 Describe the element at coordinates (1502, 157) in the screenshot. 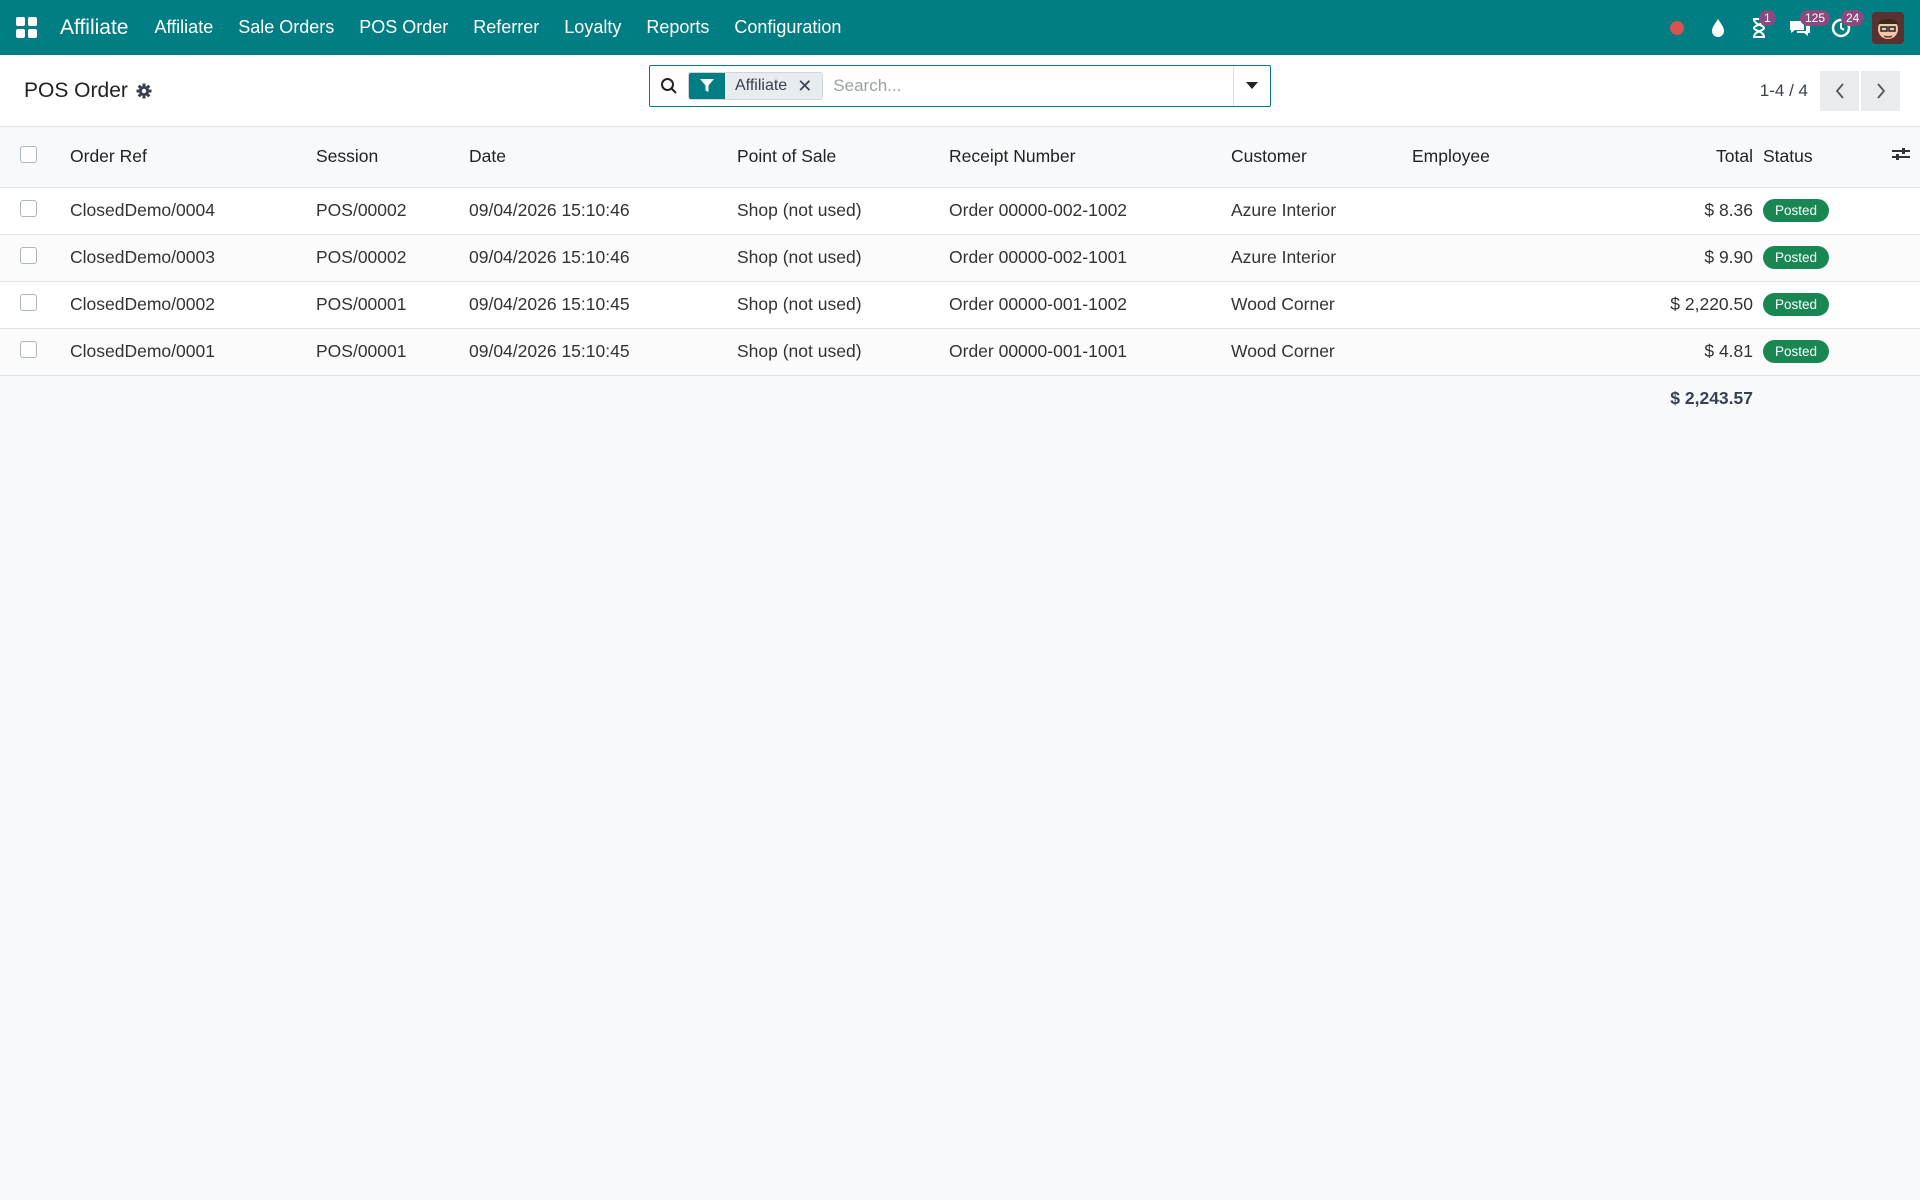

I see `column-employee: Employee` at that location.